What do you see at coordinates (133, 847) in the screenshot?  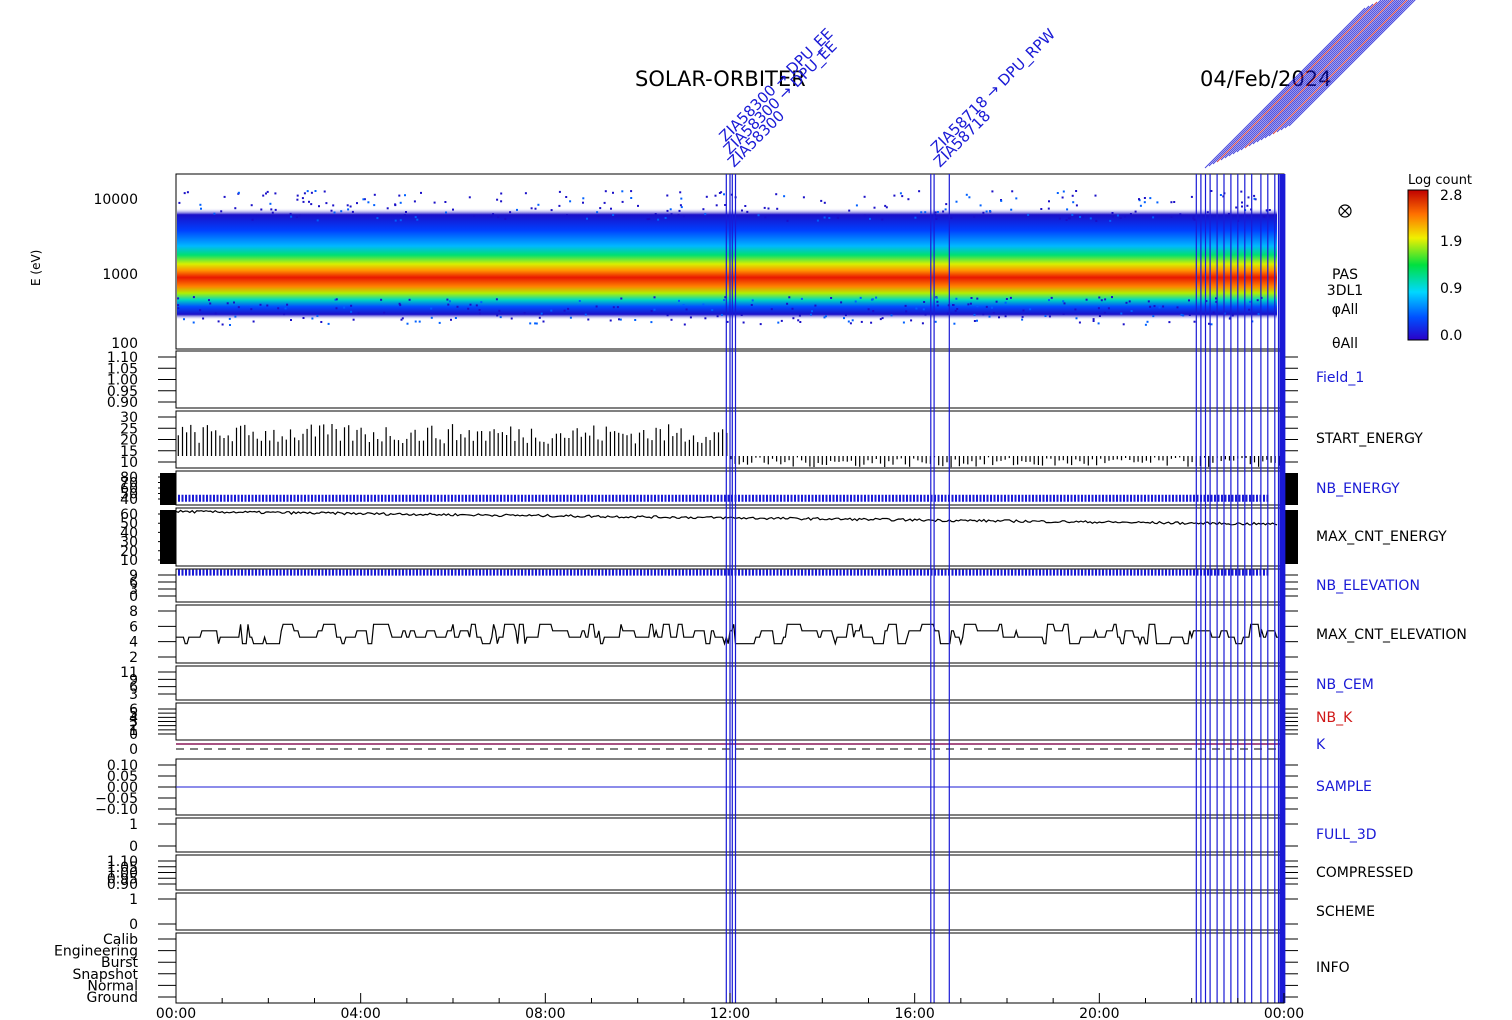 I see `ytick-label: 0` at bounding box center [133, 847].